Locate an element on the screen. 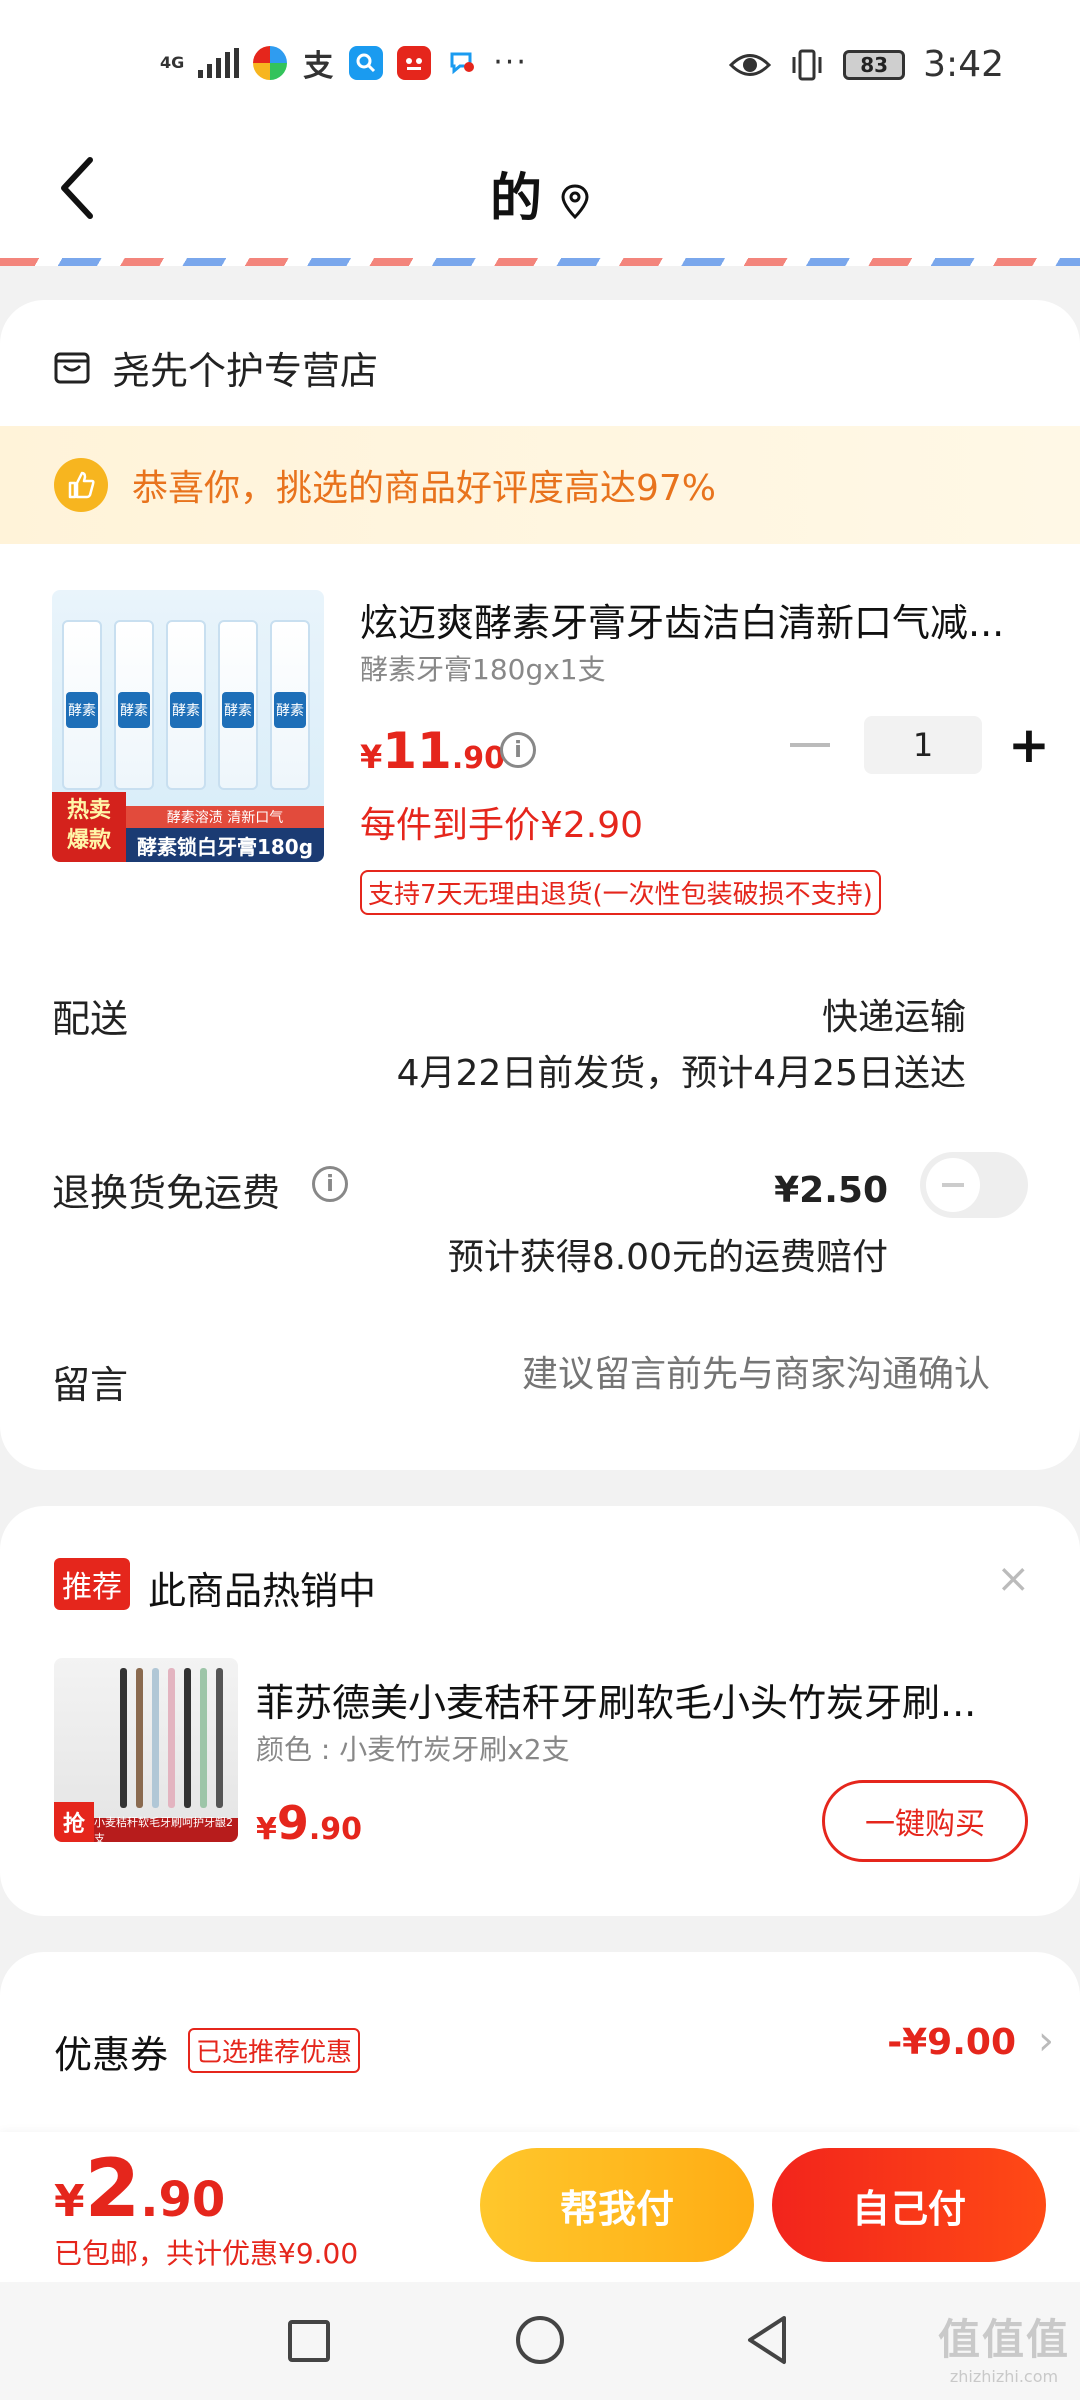 The height and width of the screenshot is (2400, 1080). watermark: 值值值 zhizhizhi.com is located at coordinates (1004, 2346).